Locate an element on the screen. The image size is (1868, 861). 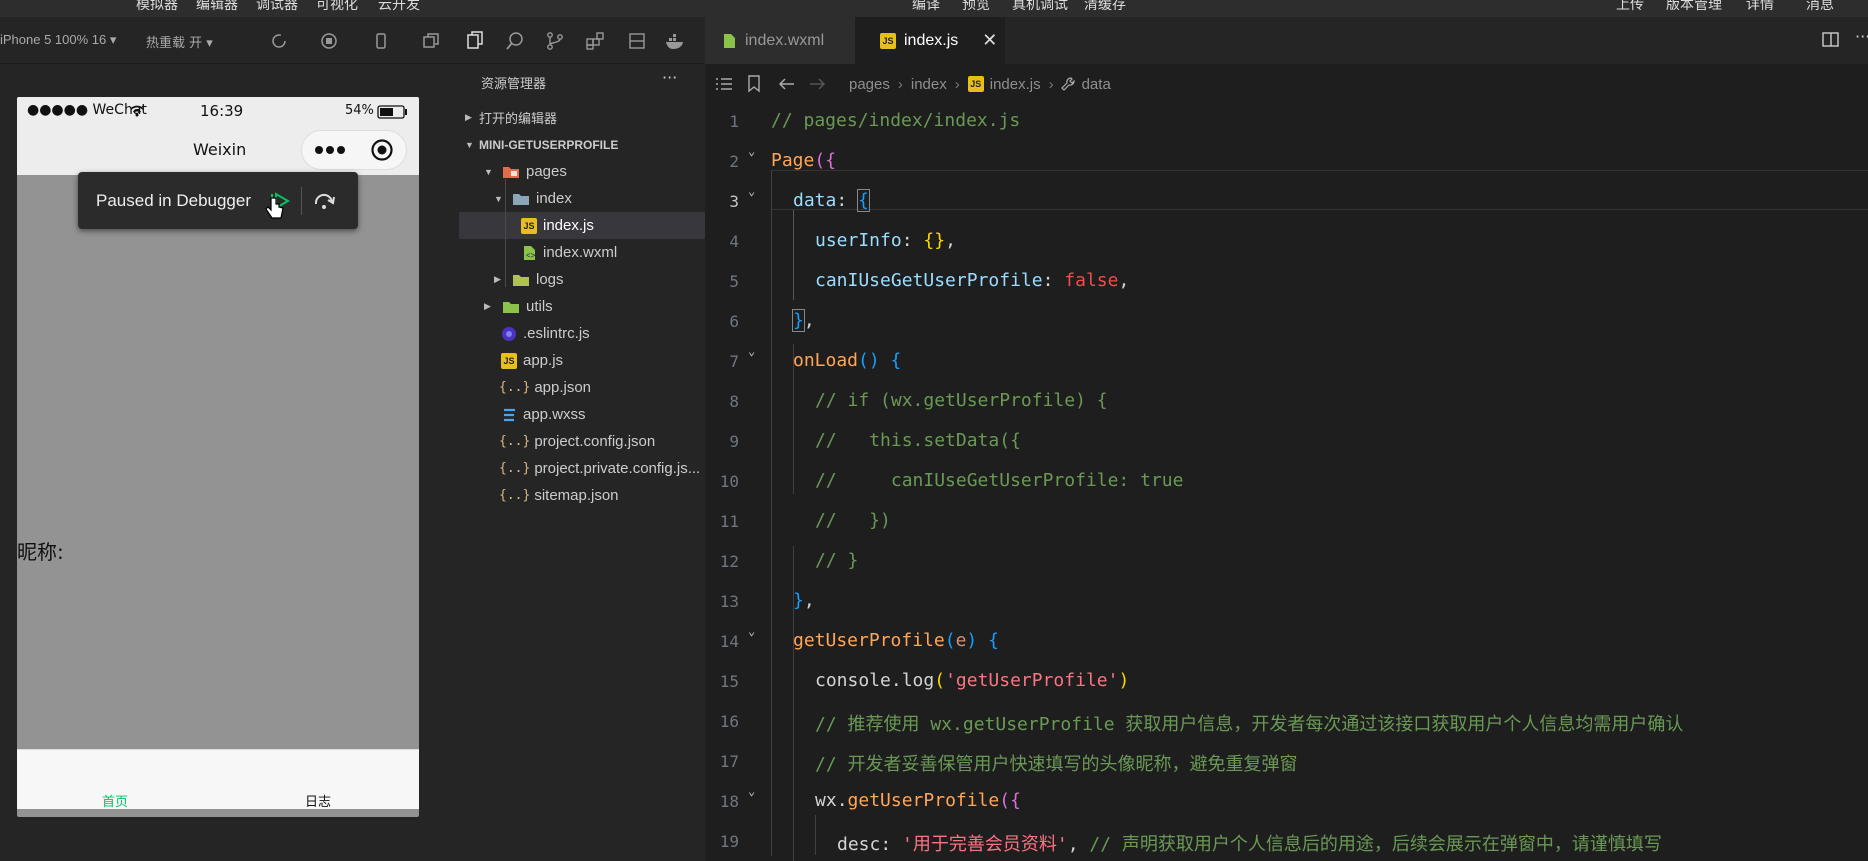
current-line-highlight is located at coordinates (1319, 190).